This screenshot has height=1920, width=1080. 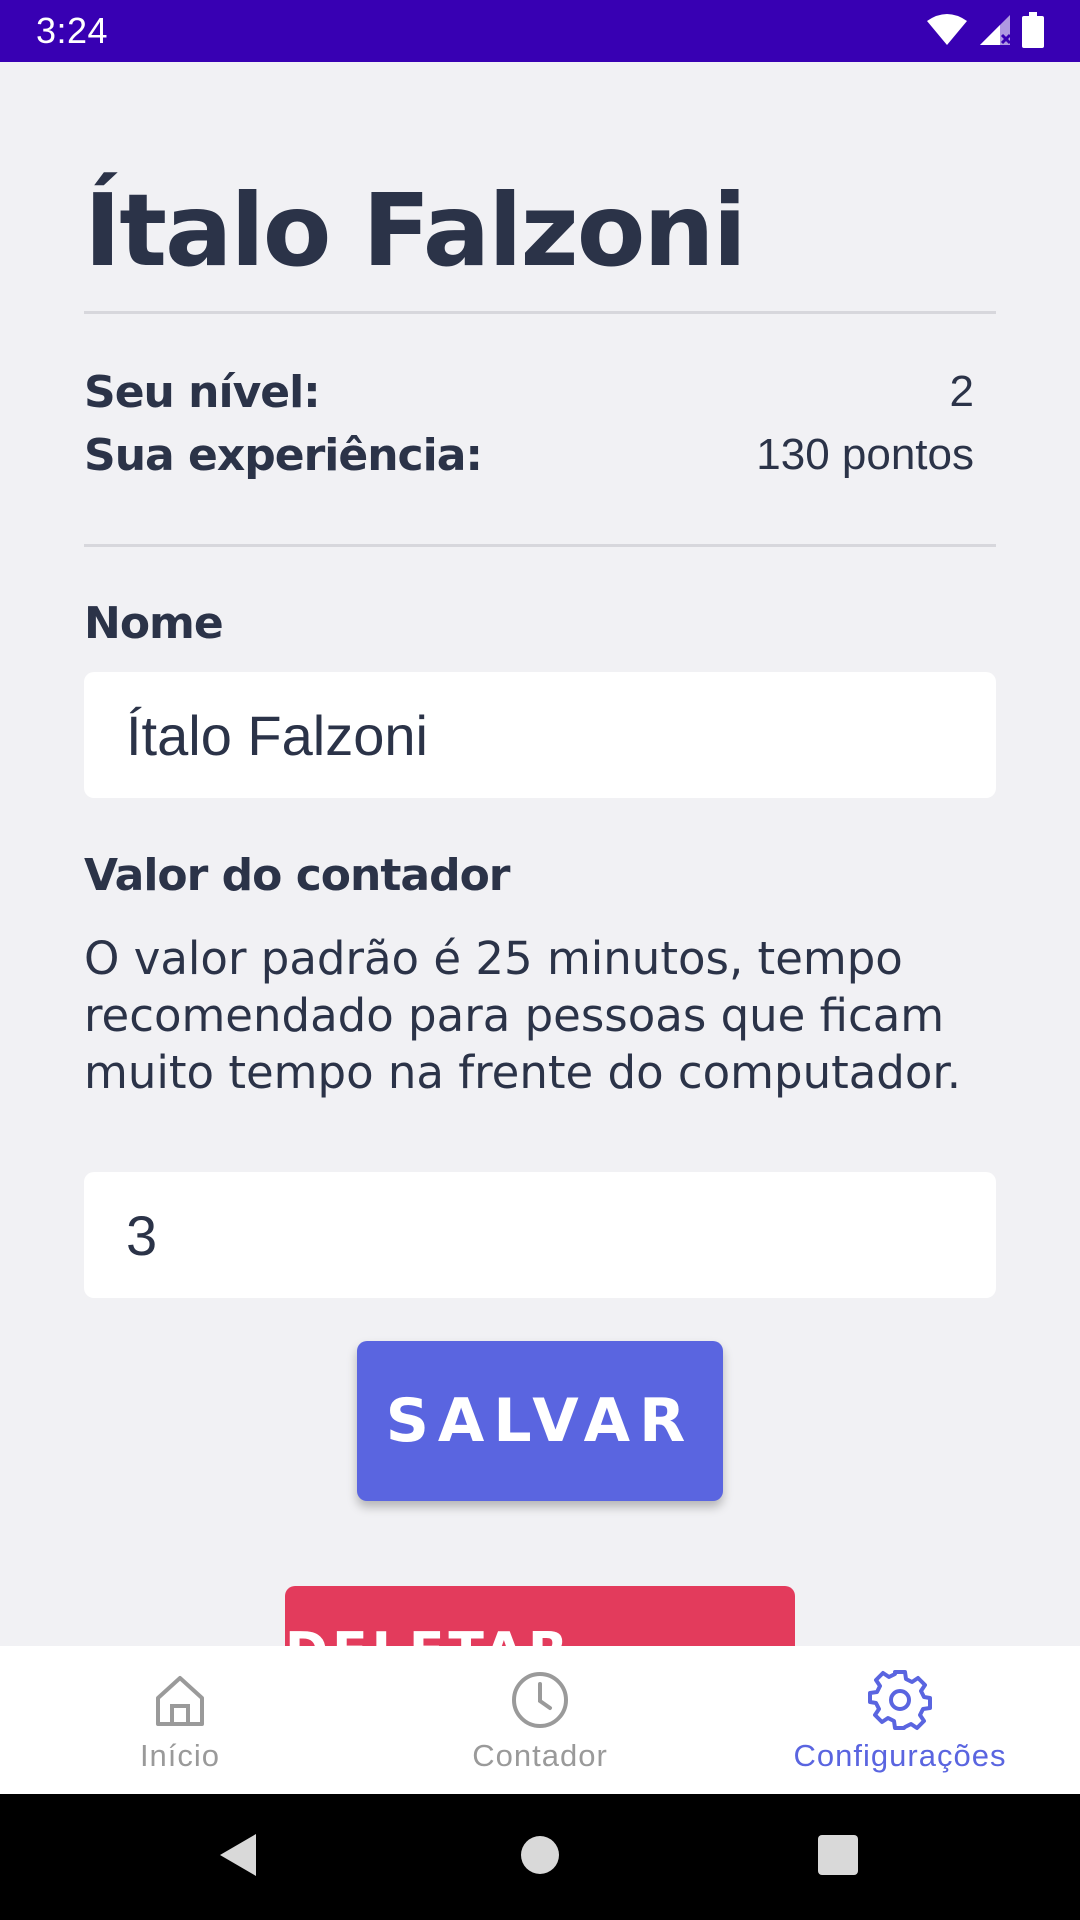 I want to click on status-time: 3:24, so click(x=72, y=30).